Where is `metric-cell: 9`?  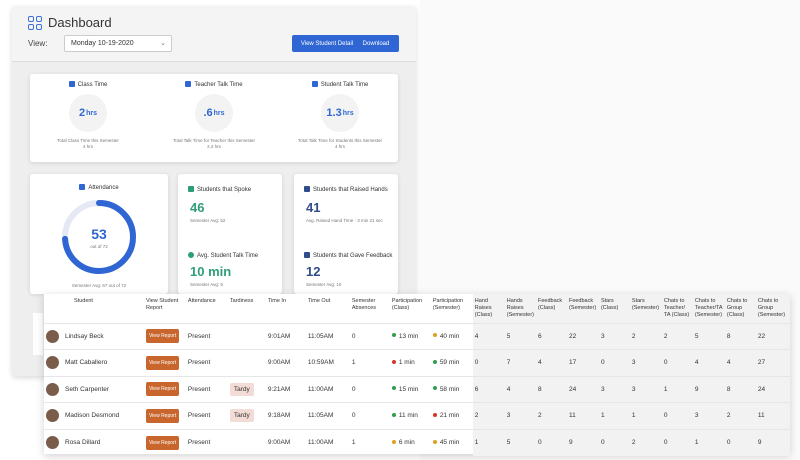
metric-cell: 9 is located at coordinates (772, 442).